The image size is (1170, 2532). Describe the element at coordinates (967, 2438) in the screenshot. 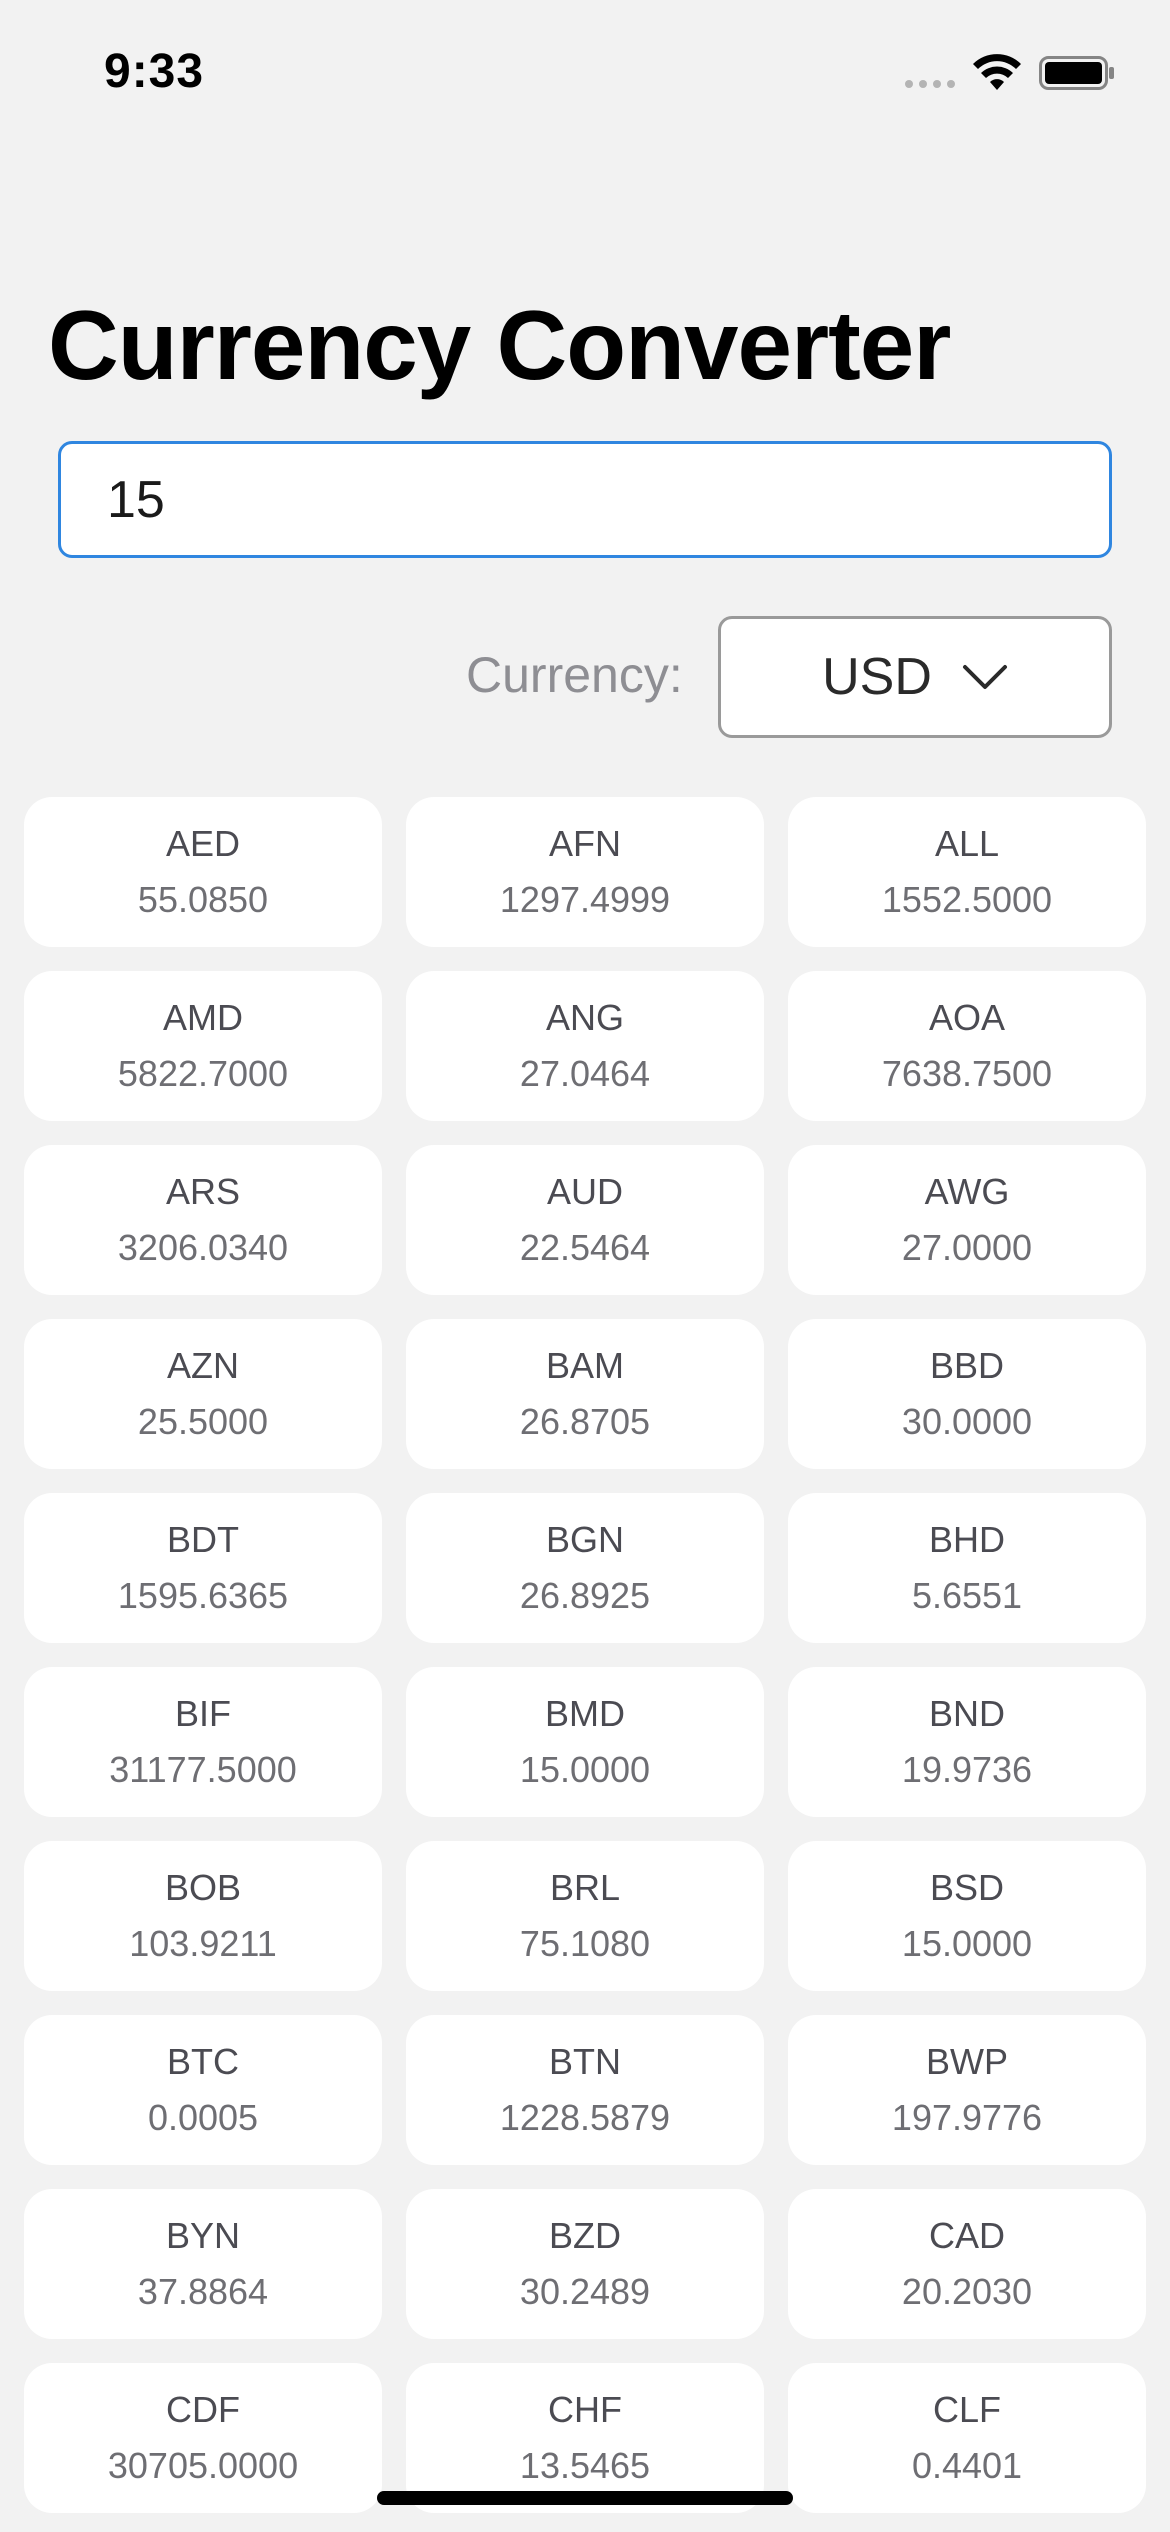

I see `rate-card: CLF 0.4401` at that location.